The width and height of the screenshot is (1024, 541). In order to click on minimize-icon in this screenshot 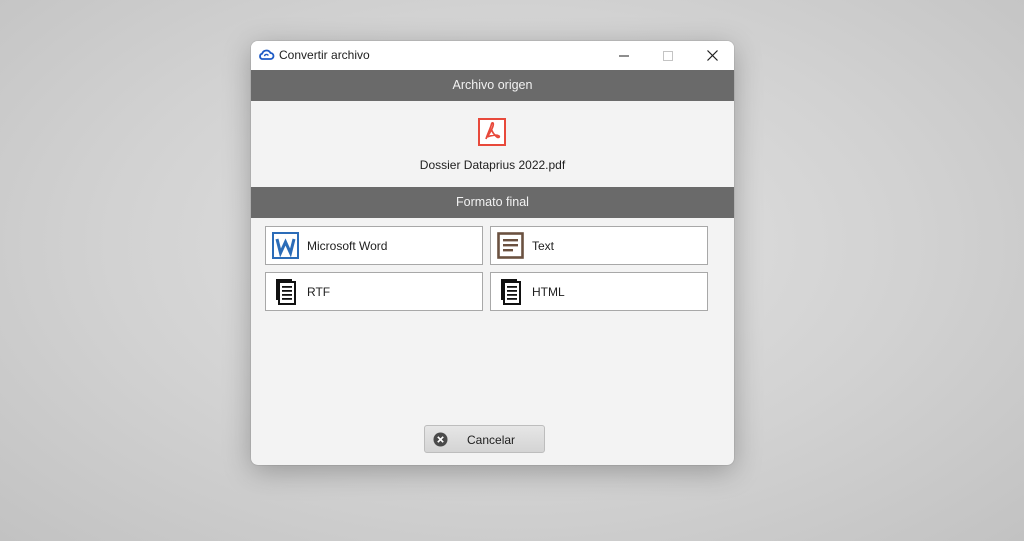, I will do `click(624, 55)`.